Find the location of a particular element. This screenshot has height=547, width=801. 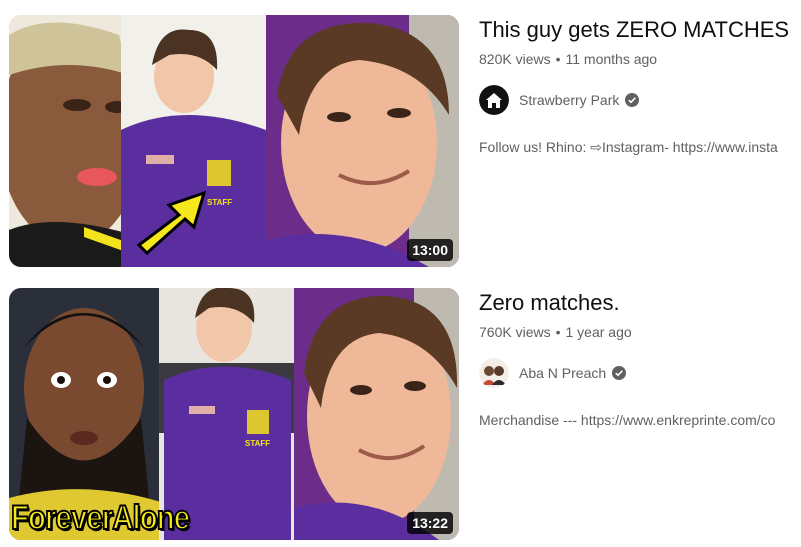

channel-name: Aba N Preach is located at coordinates (562, 373).